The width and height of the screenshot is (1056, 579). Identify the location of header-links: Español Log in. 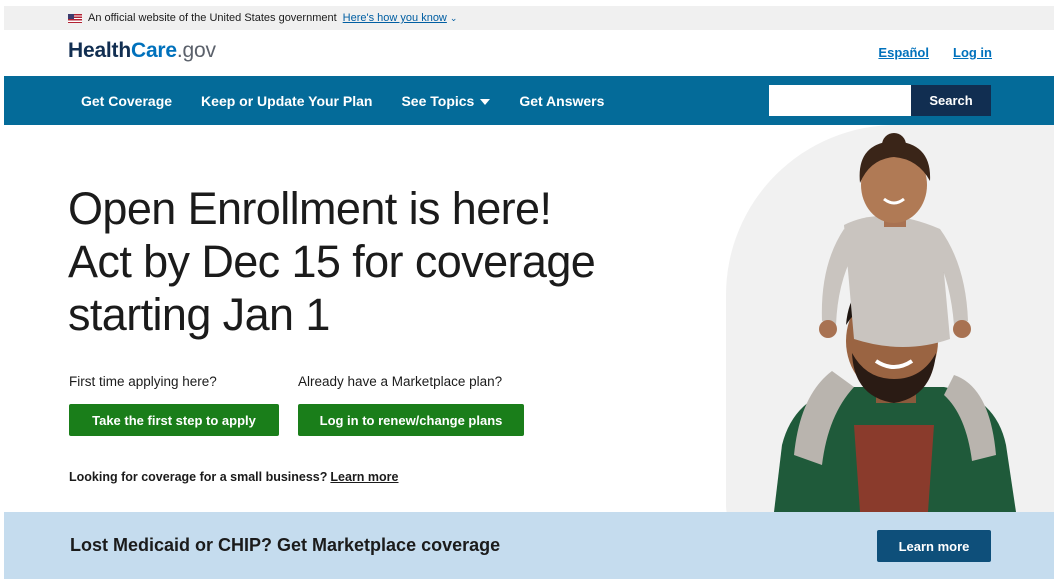
(935, 52).